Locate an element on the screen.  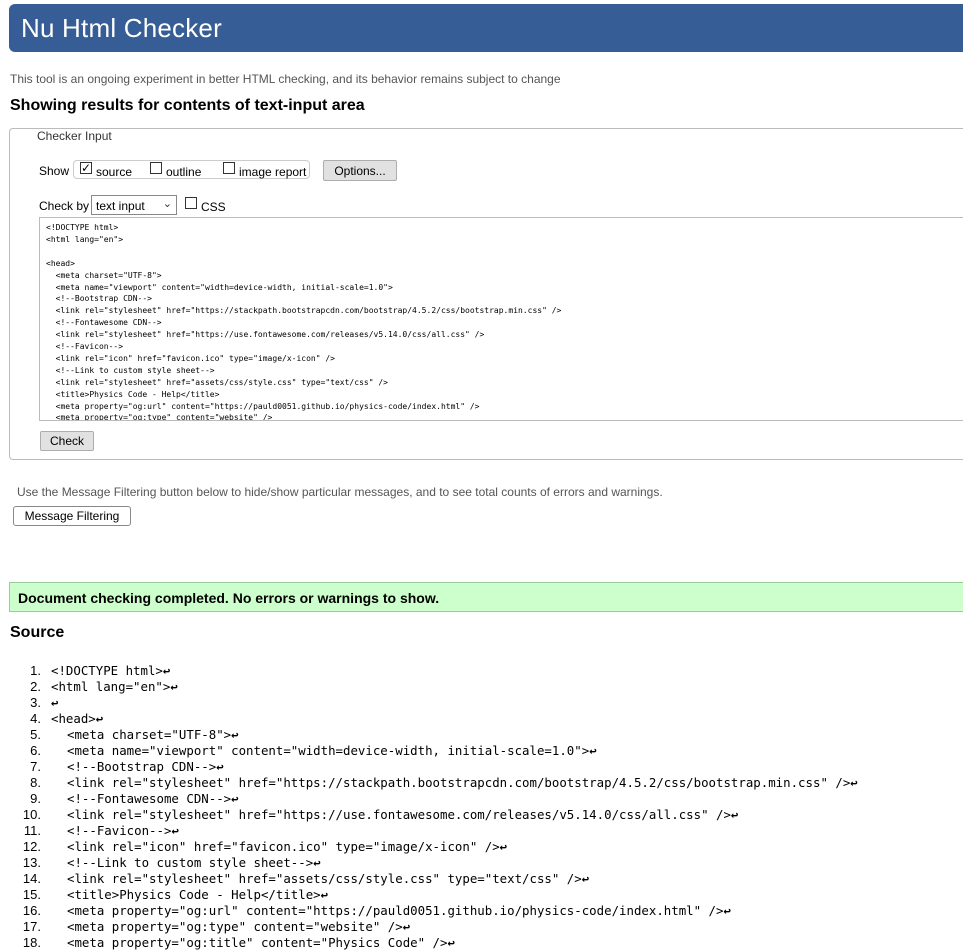
line-number: 3. is located at coordinates (35, 702).